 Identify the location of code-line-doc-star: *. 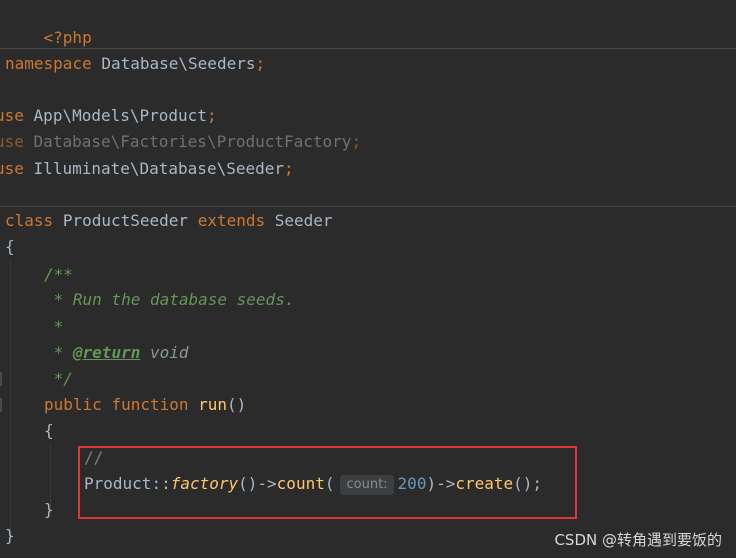
(54, 327).